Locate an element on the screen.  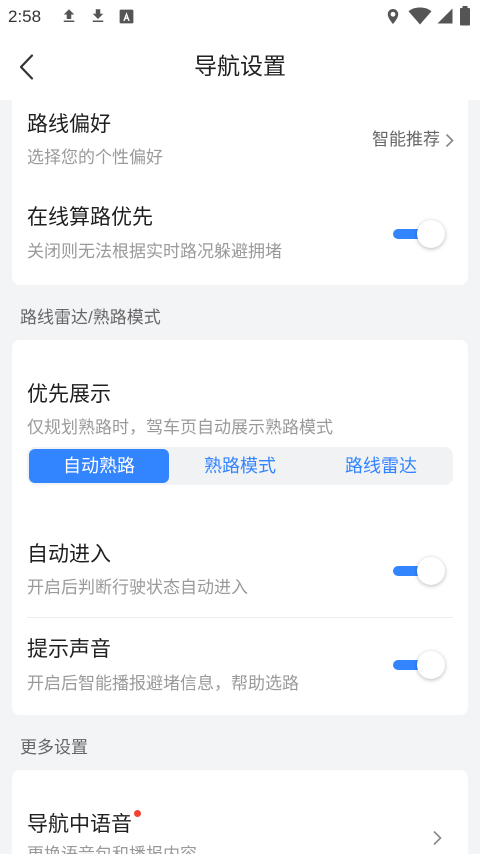
prompt-sound-title: 提示声音 is located at coordinates (69, 649).